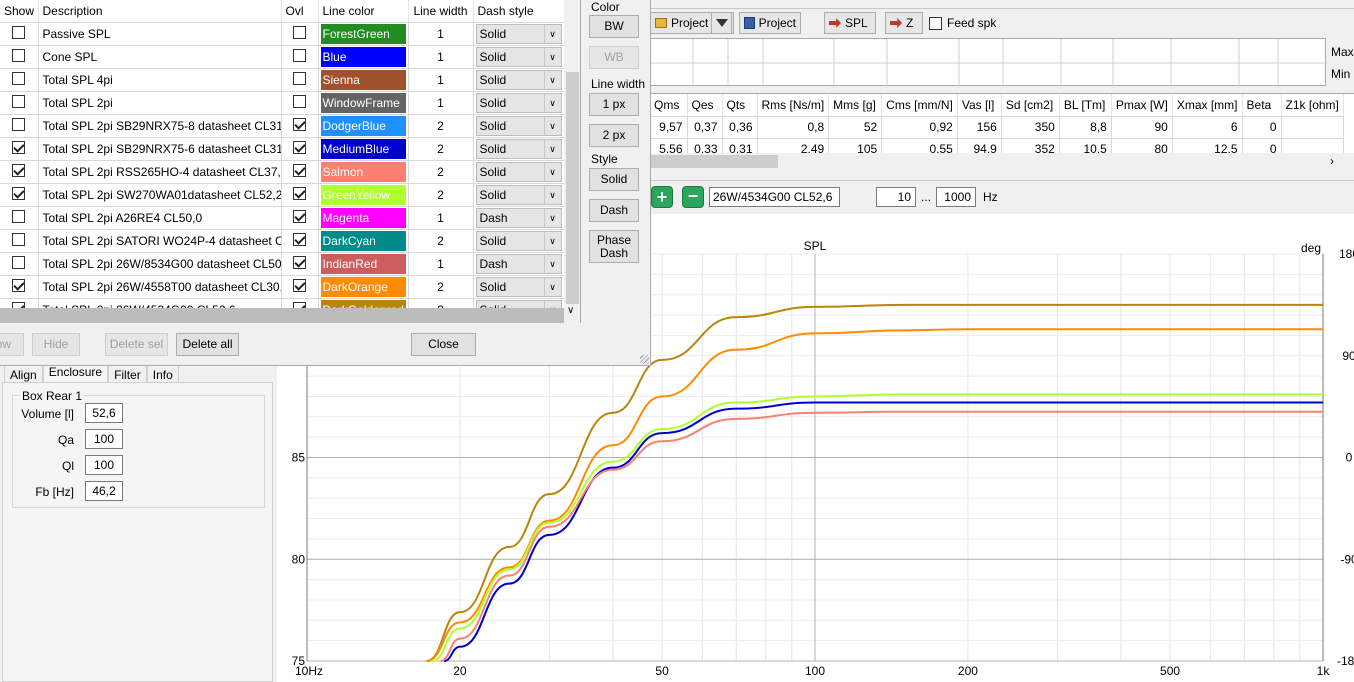 This screenshot has height=682, width=1354. What do you see at coordinates (1030, 127) in the screenshot?
I see `param-cell: 350` at bounding box center [1030, 127].